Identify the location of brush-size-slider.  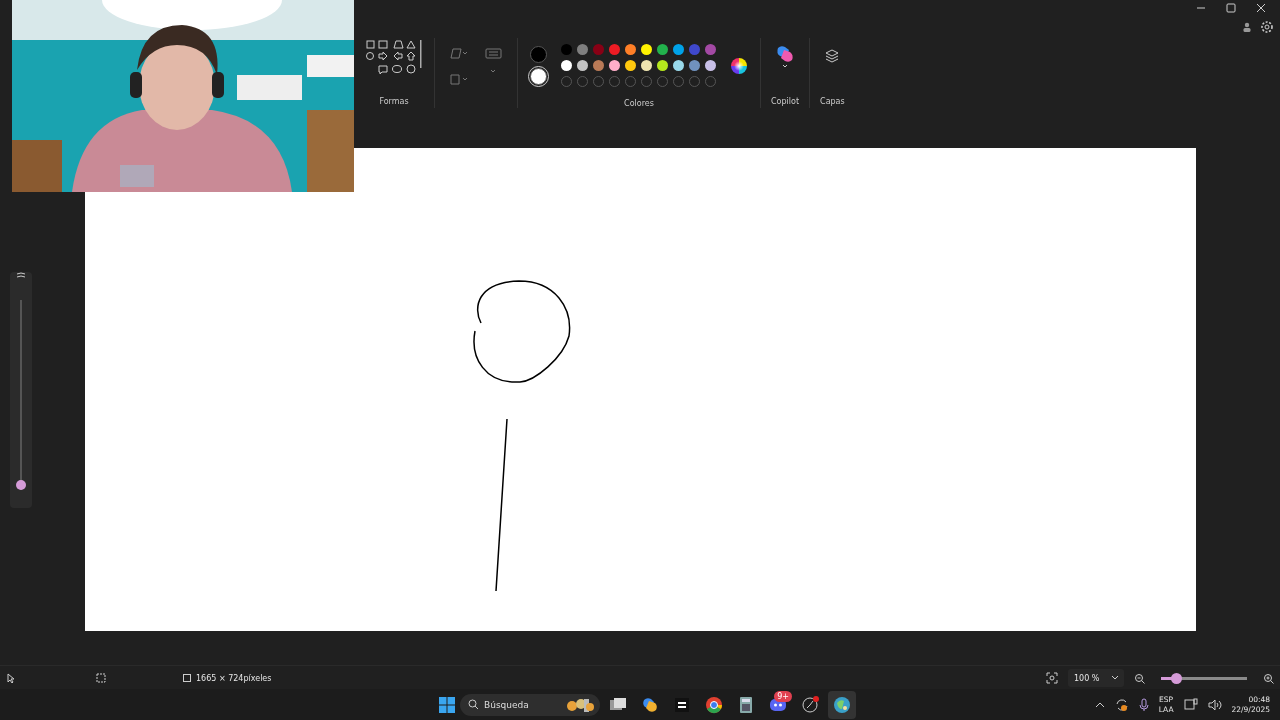
(21, 390).